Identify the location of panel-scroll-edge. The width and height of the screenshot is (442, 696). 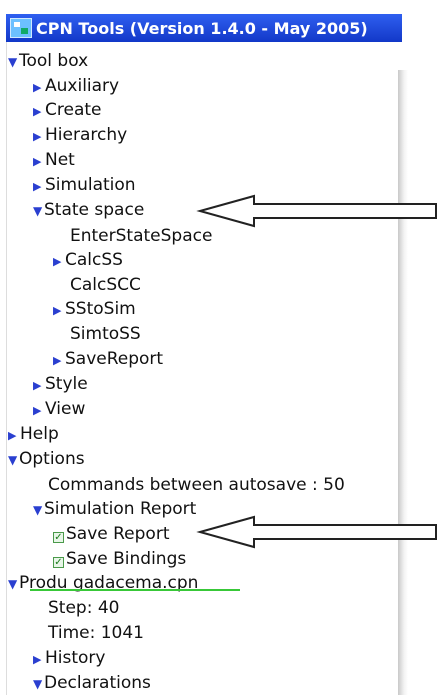
(403, 382).